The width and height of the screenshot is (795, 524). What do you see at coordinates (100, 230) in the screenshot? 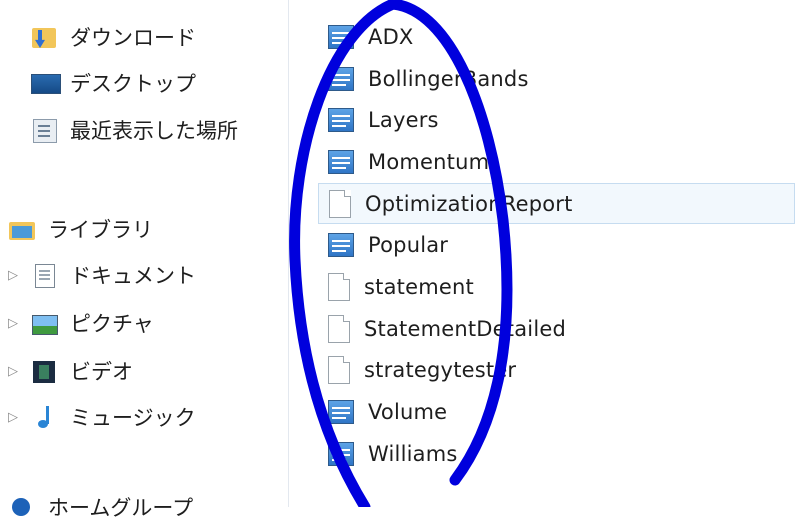
I see `nav-label: ライブラリ` at bounding box center [100, 230].